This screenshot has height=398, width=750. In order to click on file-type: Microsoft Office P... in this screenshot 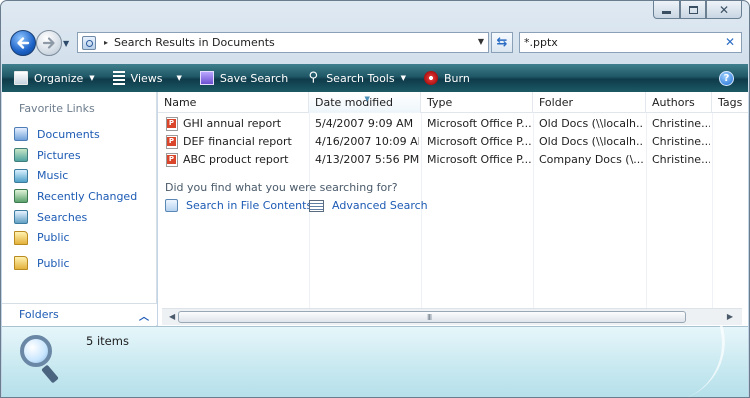, I will do `click(479, 123)`.